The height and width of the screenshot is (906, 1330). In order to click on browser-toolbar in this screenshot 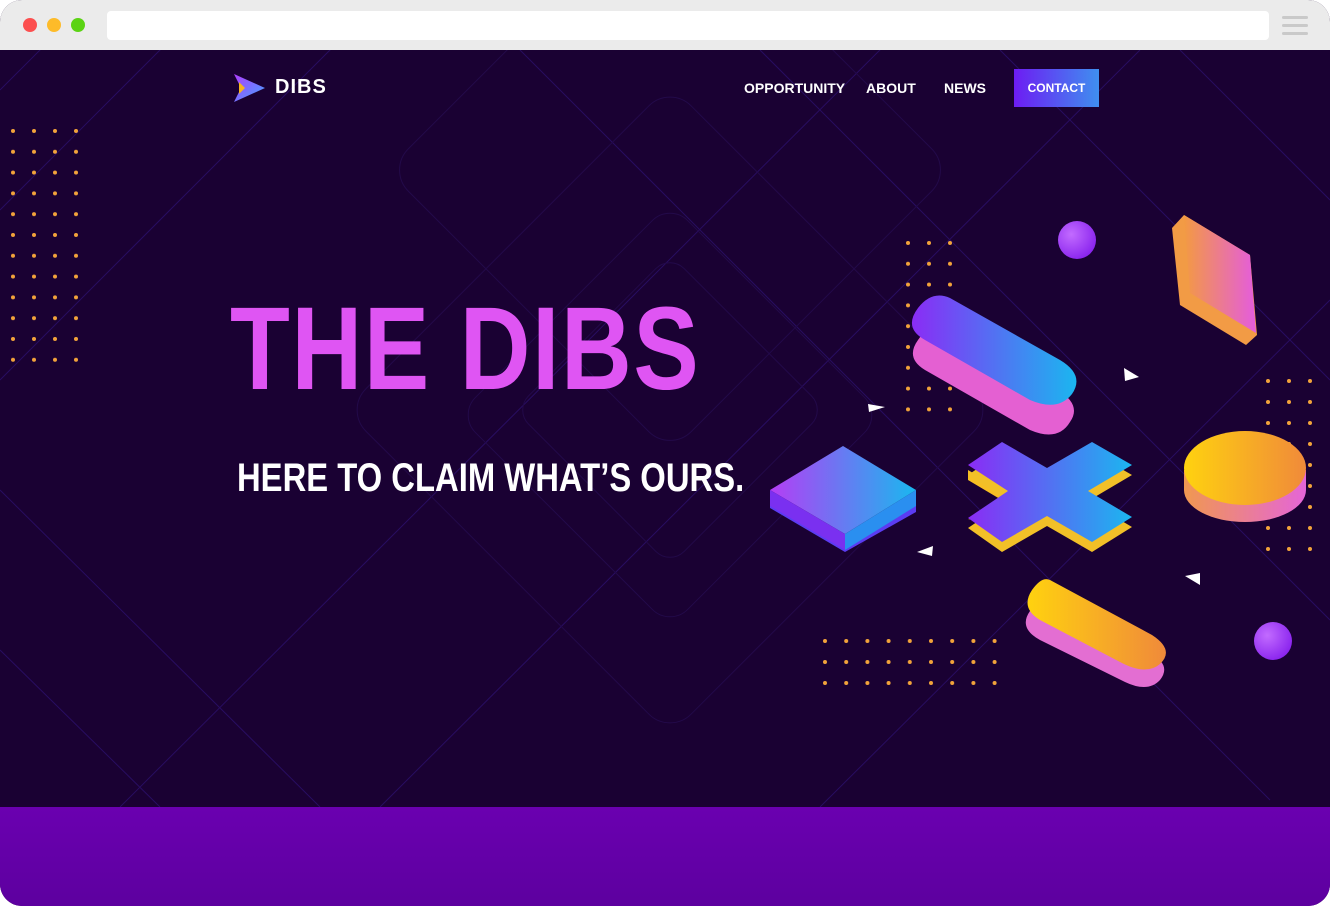, I will do `click(665, 25)`.